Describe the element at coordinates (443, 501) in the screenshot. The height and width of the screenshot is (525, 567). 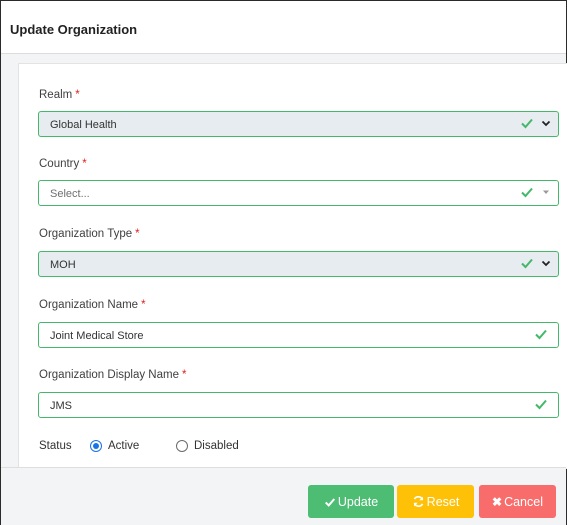
I see `reset-button-label: Reset` at that location.